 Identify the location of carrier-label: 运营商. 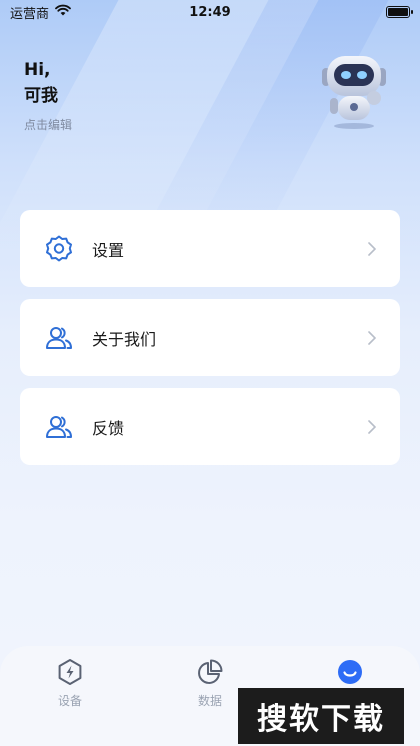
(30, 14).